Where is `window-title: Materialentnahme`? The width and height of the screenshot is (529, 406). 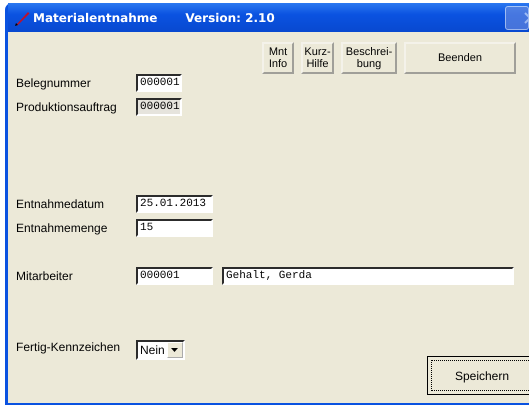
window-title: Materialentnahme is located at coordinates (95, 17).